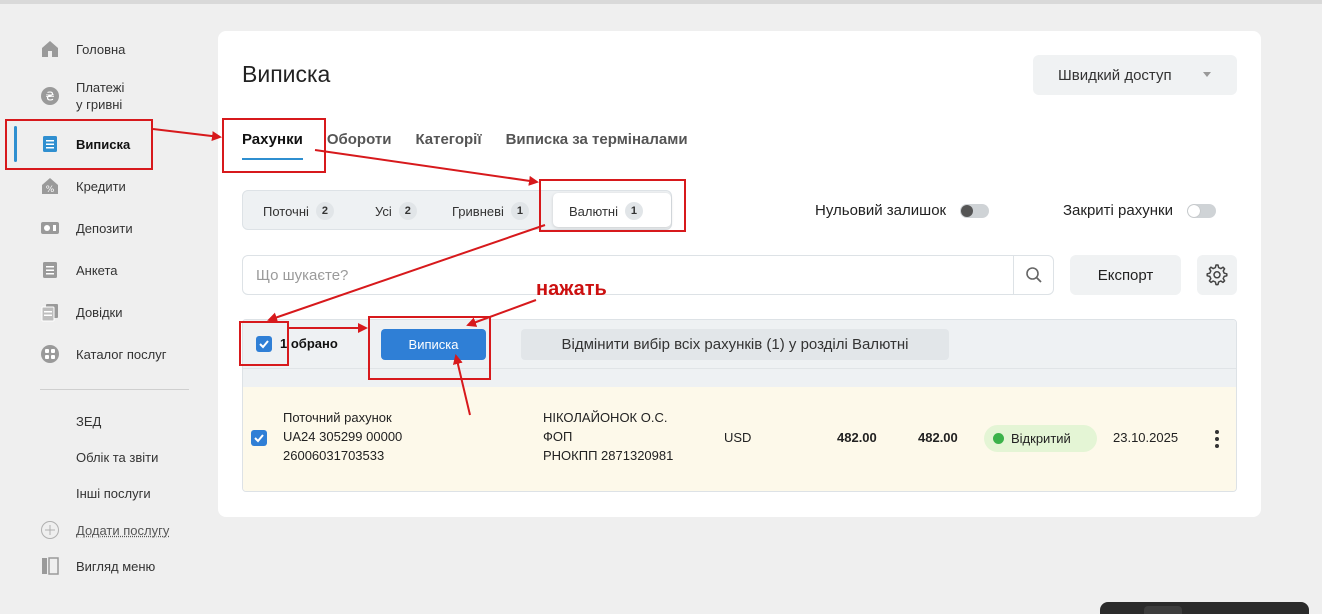 Image resolution: width=1322 pixels, height=614 pixels. I want to click on zero-balance-label: Нульовий залишок, so click(880, 210).